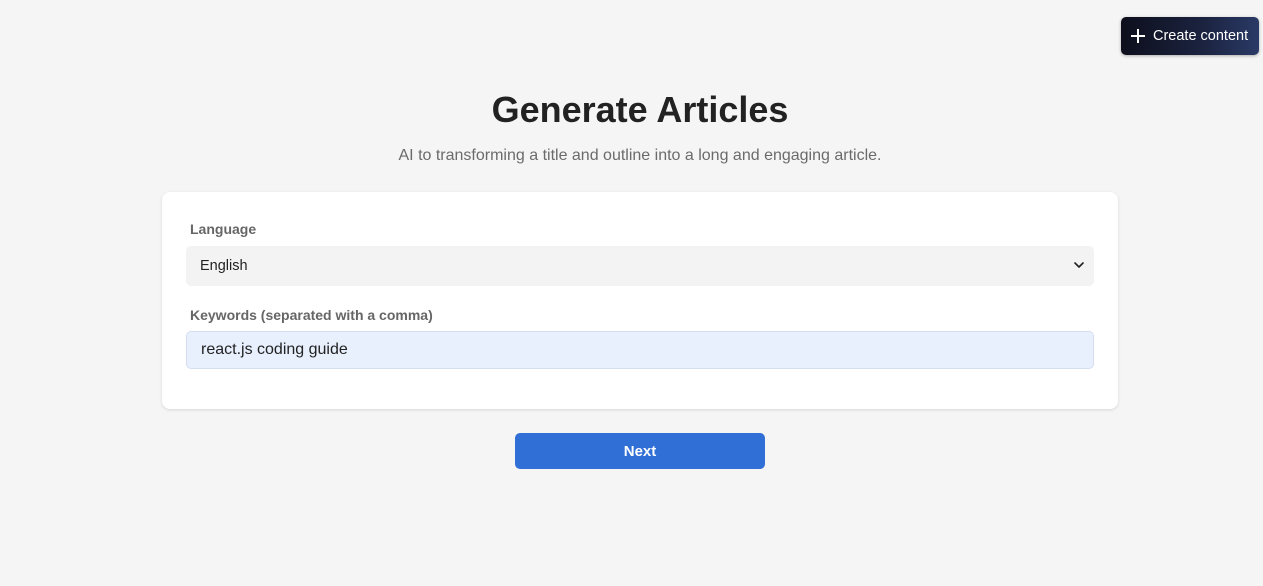 The height and width of the screenshot is (586, 1263). Describe the element at coordinates (311, 315) in the screenshot. I see `keywords-label: Keywords (separated with a comma)` at that location.